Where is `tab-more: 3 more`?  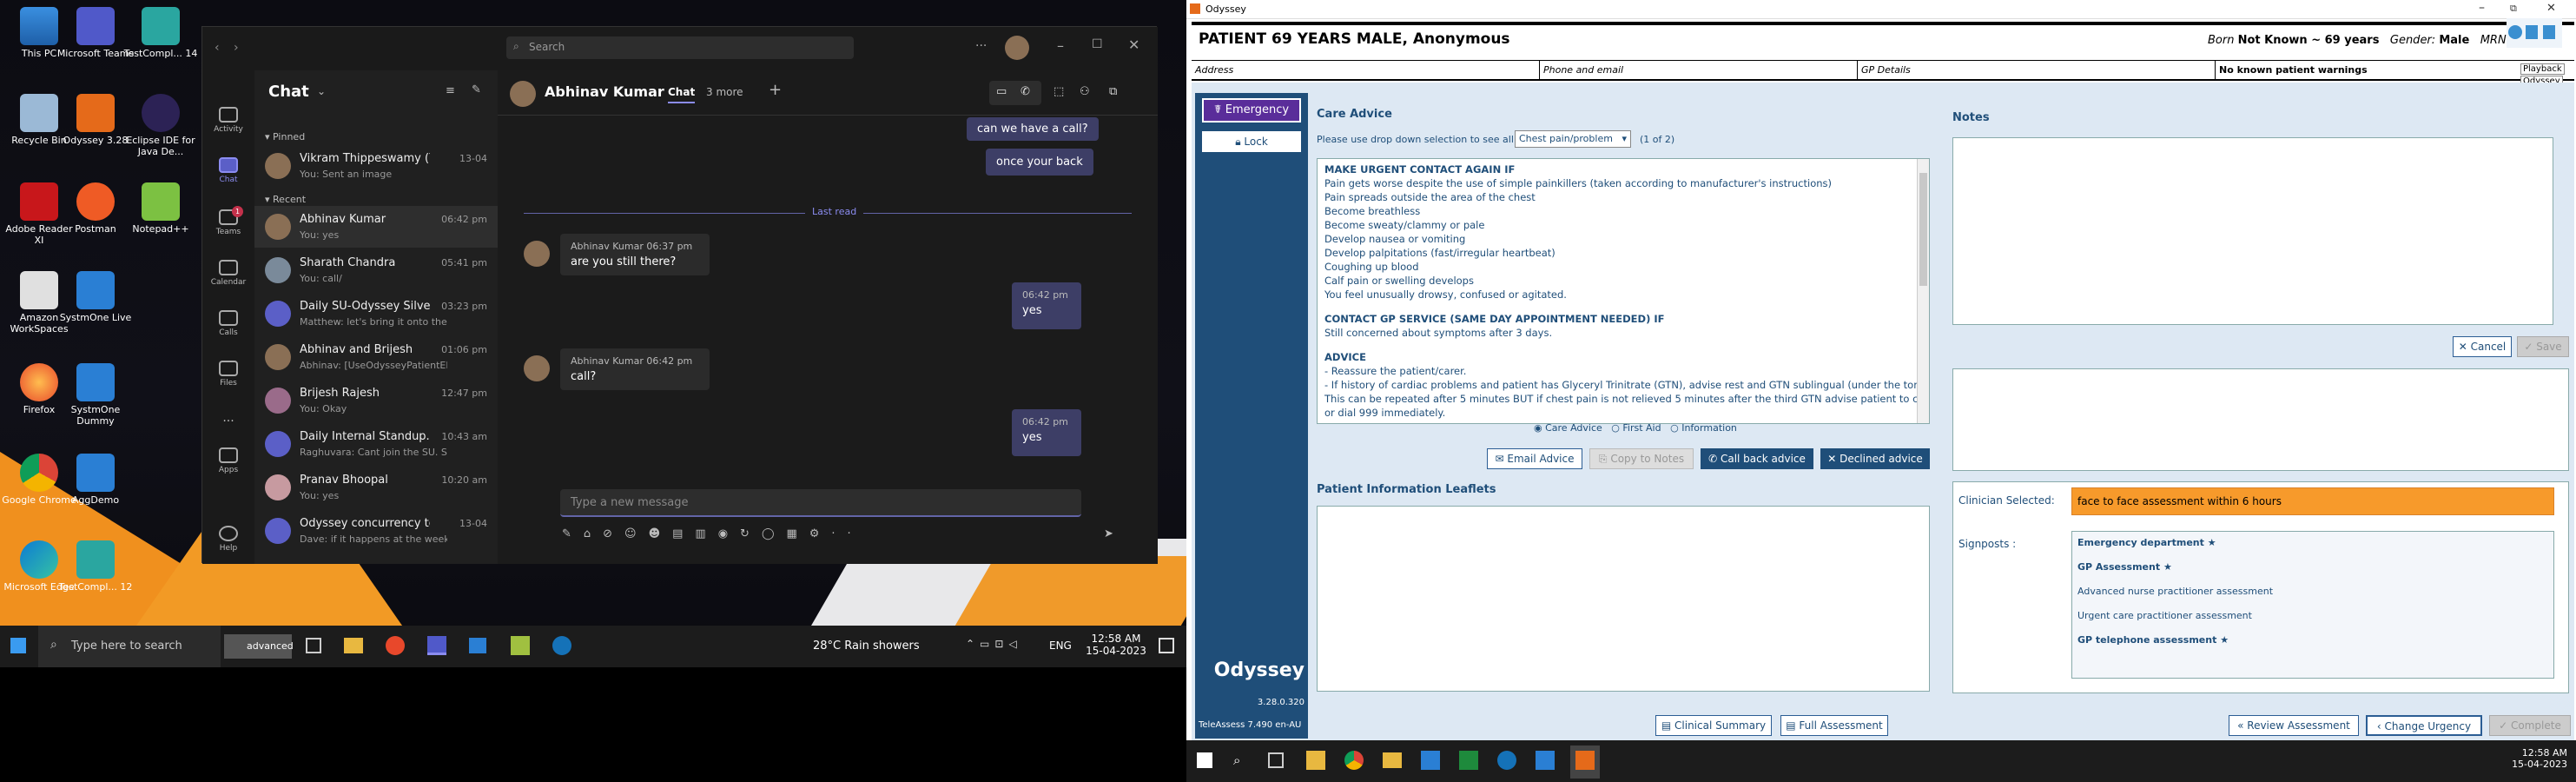
tab-more: 3 more is located at coordinates (724, 92).